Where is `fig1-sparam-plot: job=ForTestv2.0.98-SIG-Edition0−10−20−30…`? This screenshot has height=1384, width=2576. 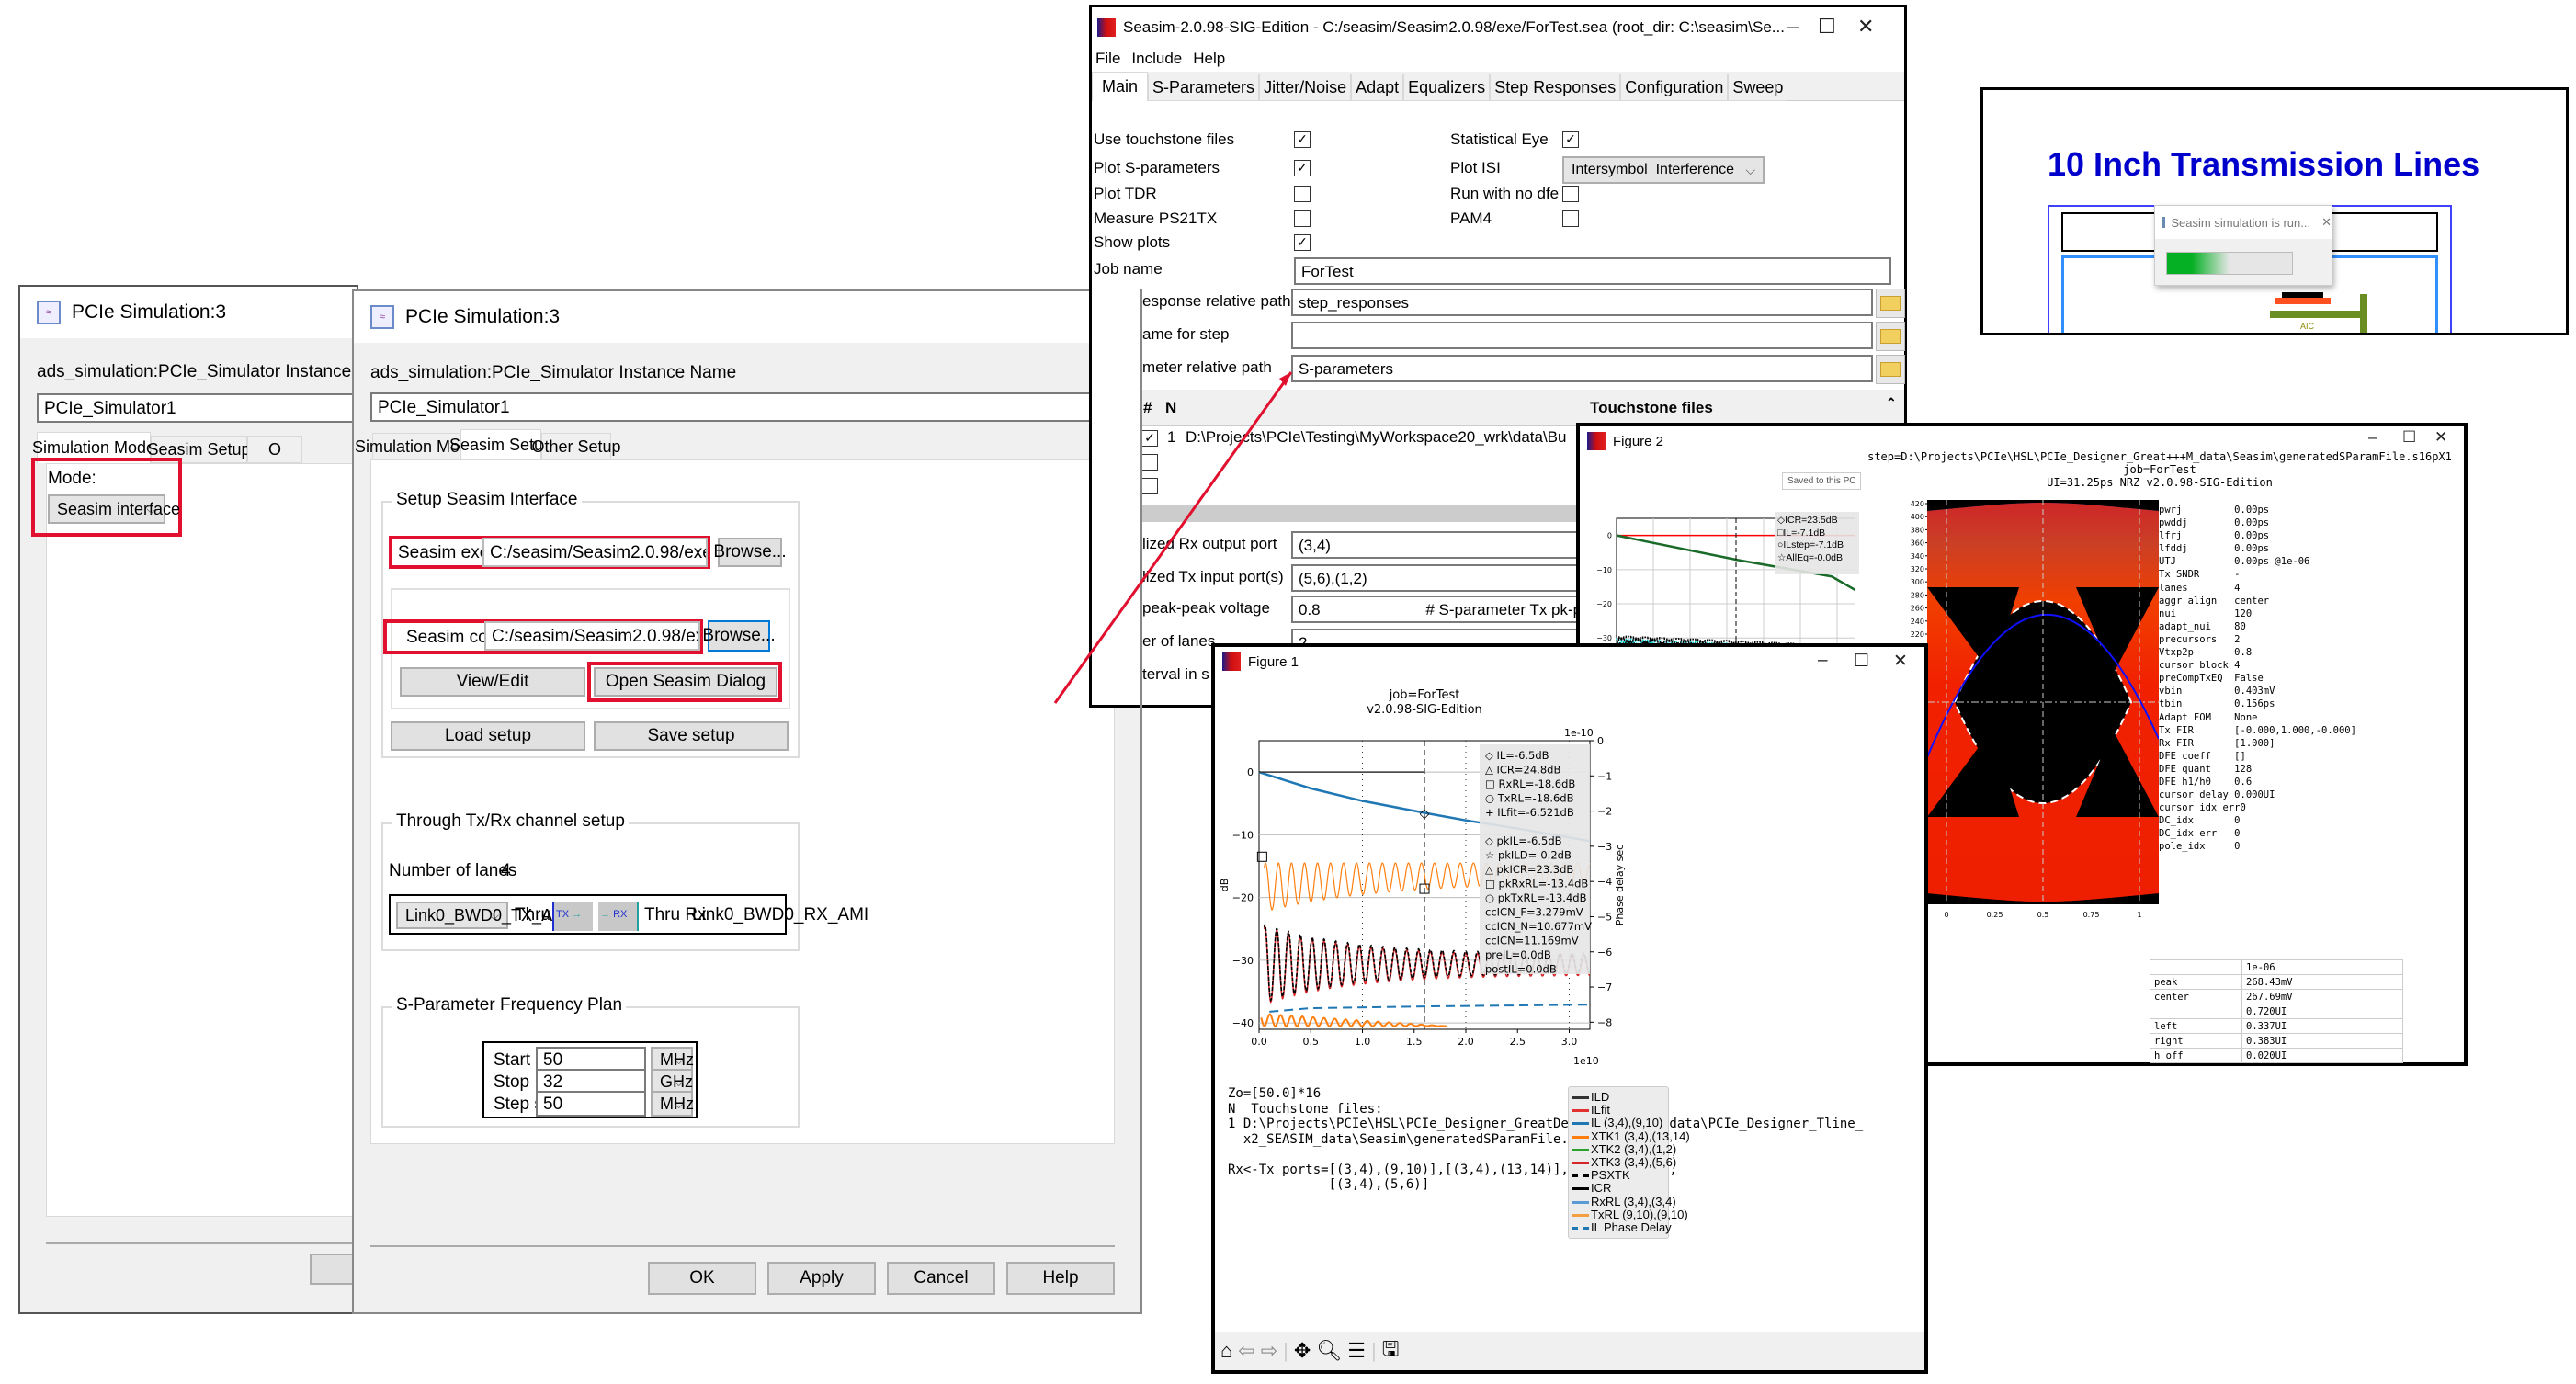 fig1-sparam-plot: job=ForTestv2.0.98-SIG-Edition0−10−20−30… is located at coordinates (1423, 877).